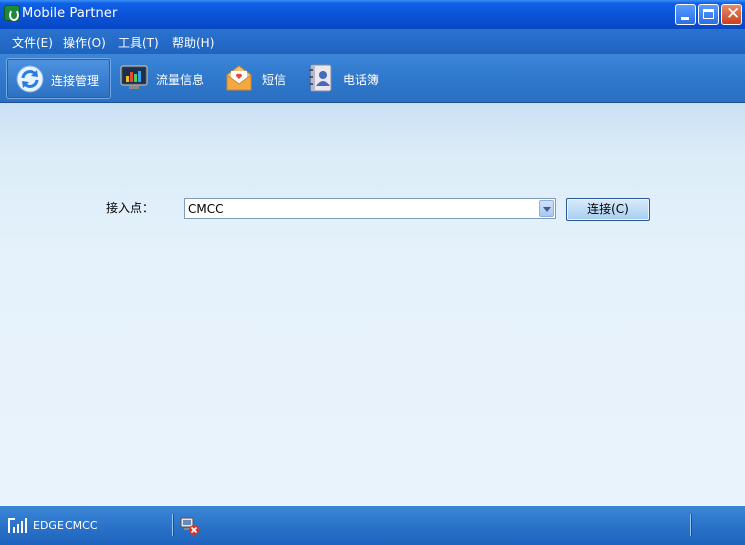 The height and width of the screenshot is (545, 745). I want to click on tool-label-sms: 短信, so click(274, 80).